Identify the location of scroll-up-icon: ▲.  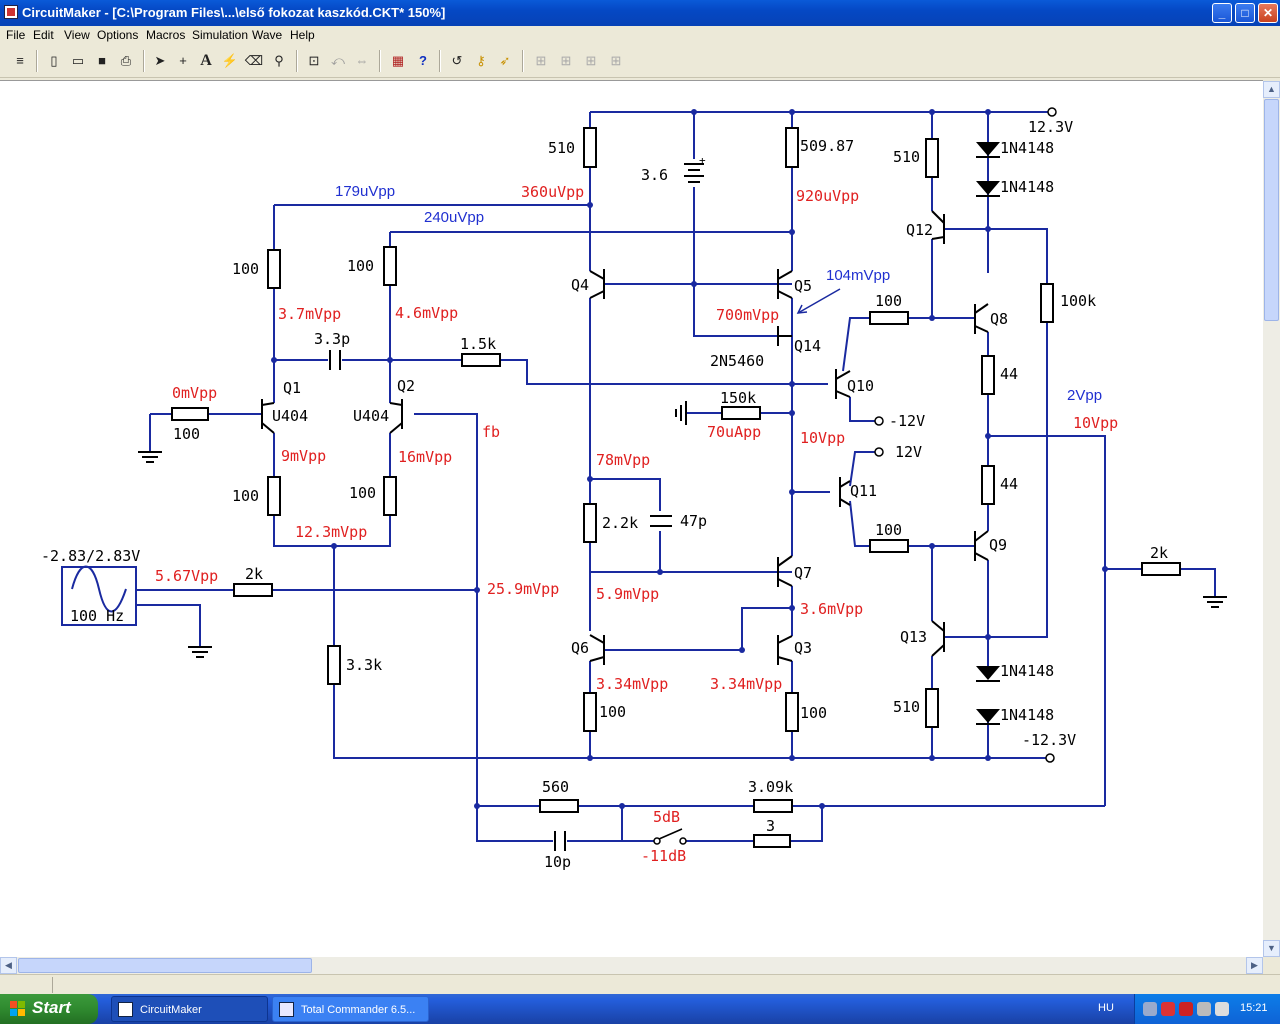
(1271, 89).